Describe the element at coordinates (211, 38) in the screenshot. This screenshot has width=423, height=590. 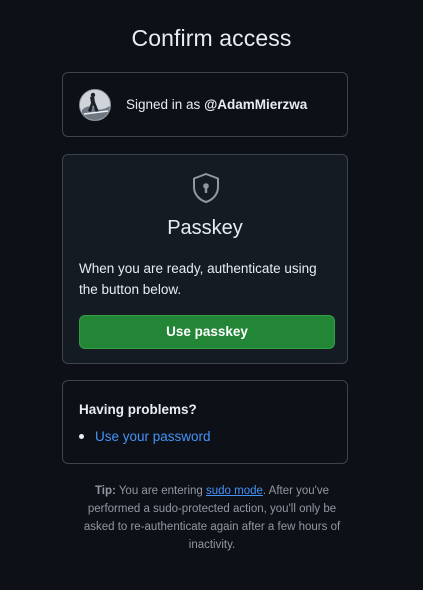
I see `page-title: Confirm access` at that location.